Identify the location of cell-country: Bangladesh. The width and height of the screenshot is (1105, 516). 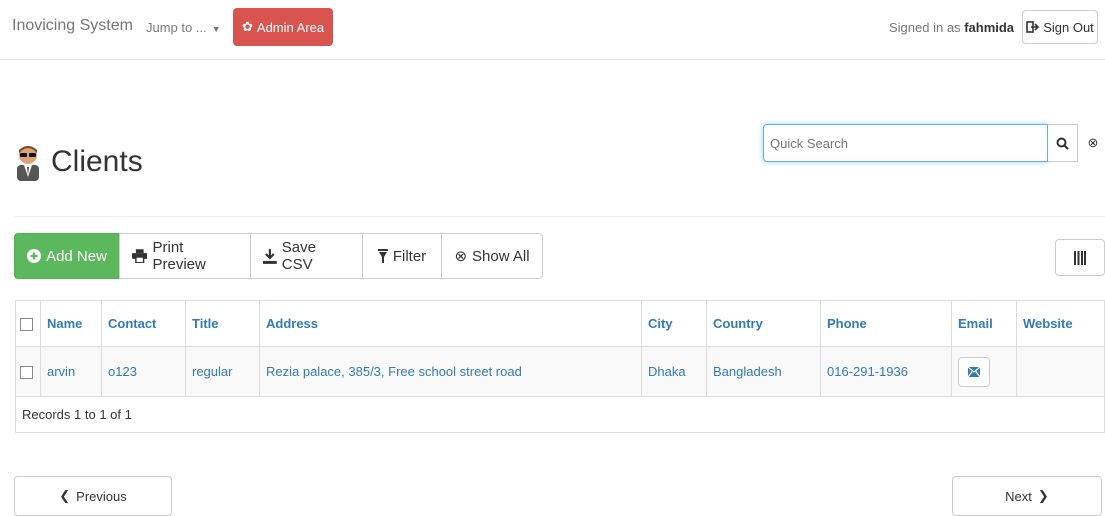
(763, 371).